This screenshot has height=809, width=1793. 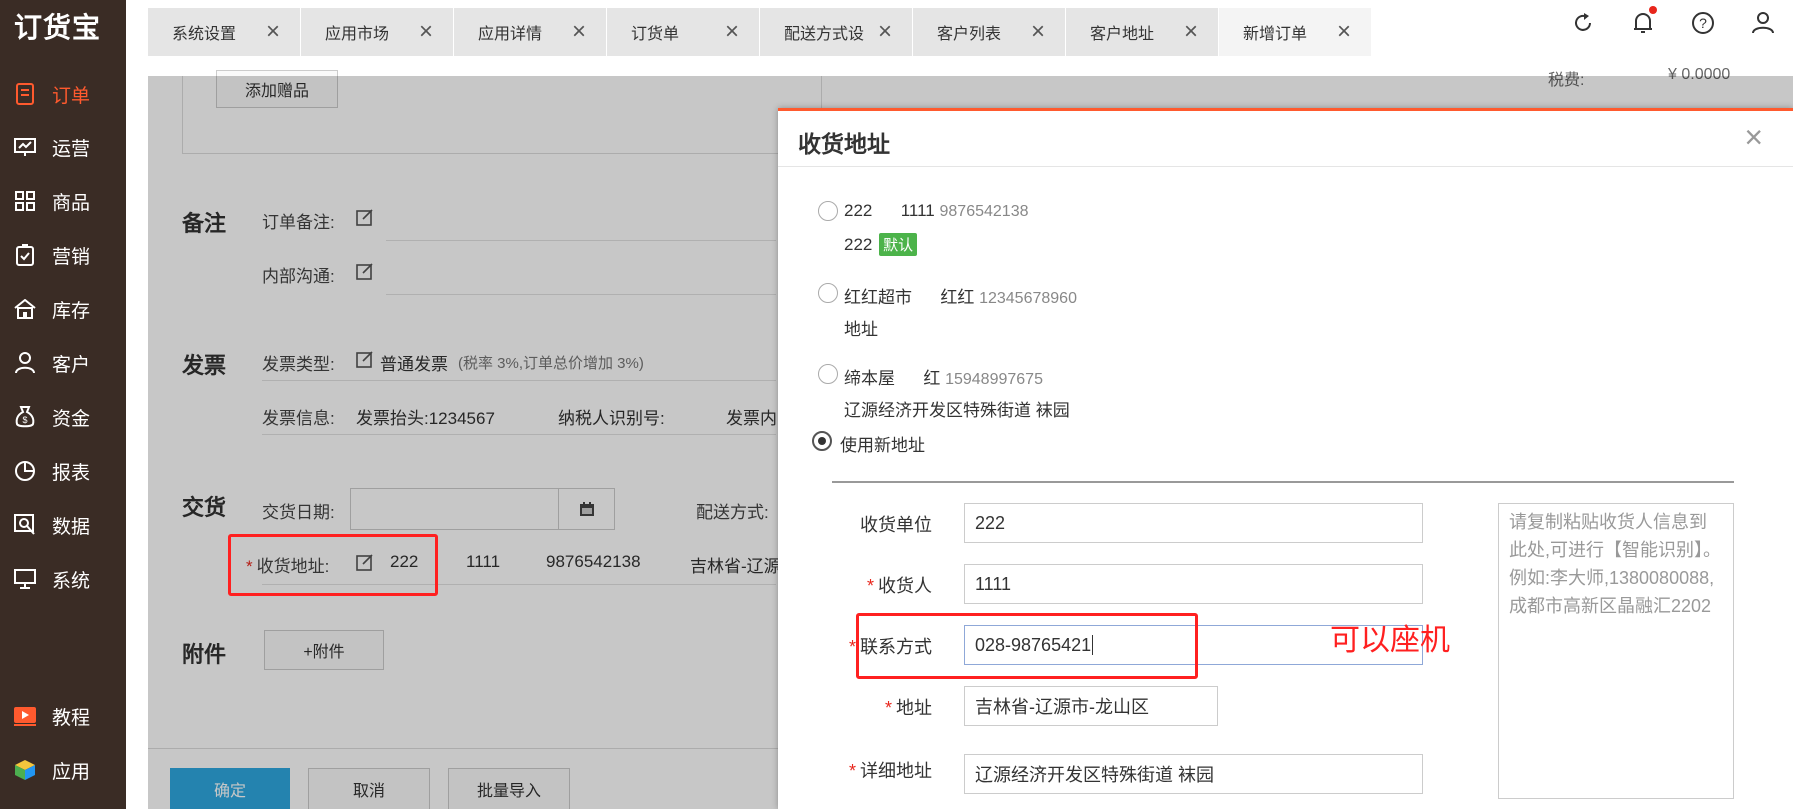 I want to click on sidebar-item-tutorial: 教程, so click(x=63, y=716).